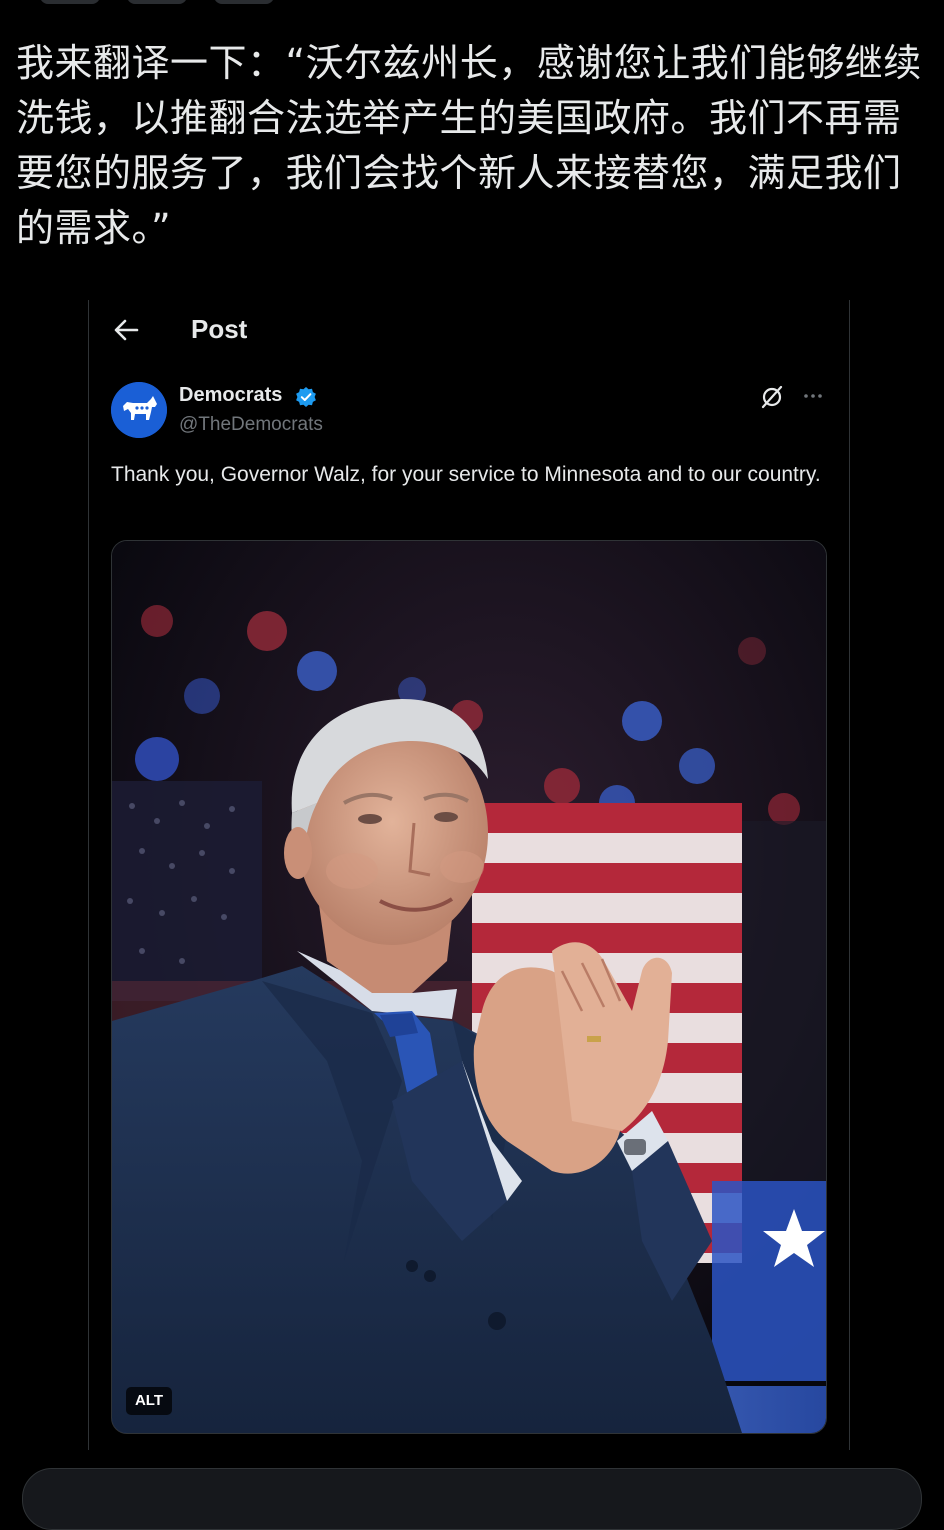  What do you see at coordinates (219, 329) in the screenshot?
I see `post-header-title: Post` at bounding box center [219, 329].